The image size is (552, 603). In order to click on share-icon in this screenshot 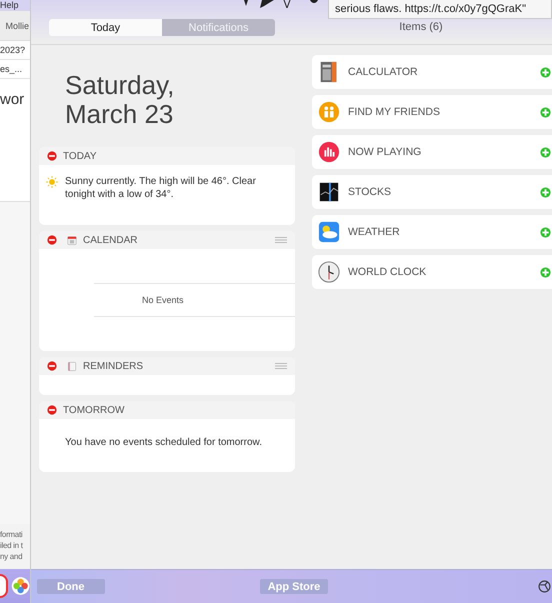, I will do `click(544, 586)`.